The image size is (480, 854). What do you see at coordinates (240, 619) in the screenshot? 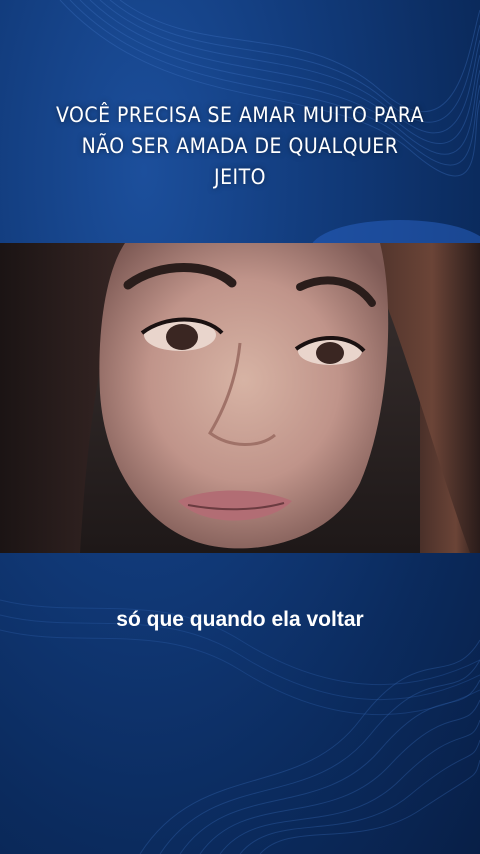
I see `subtitle-caption: só que quando ela voltar` at bounding box center [240, 619].